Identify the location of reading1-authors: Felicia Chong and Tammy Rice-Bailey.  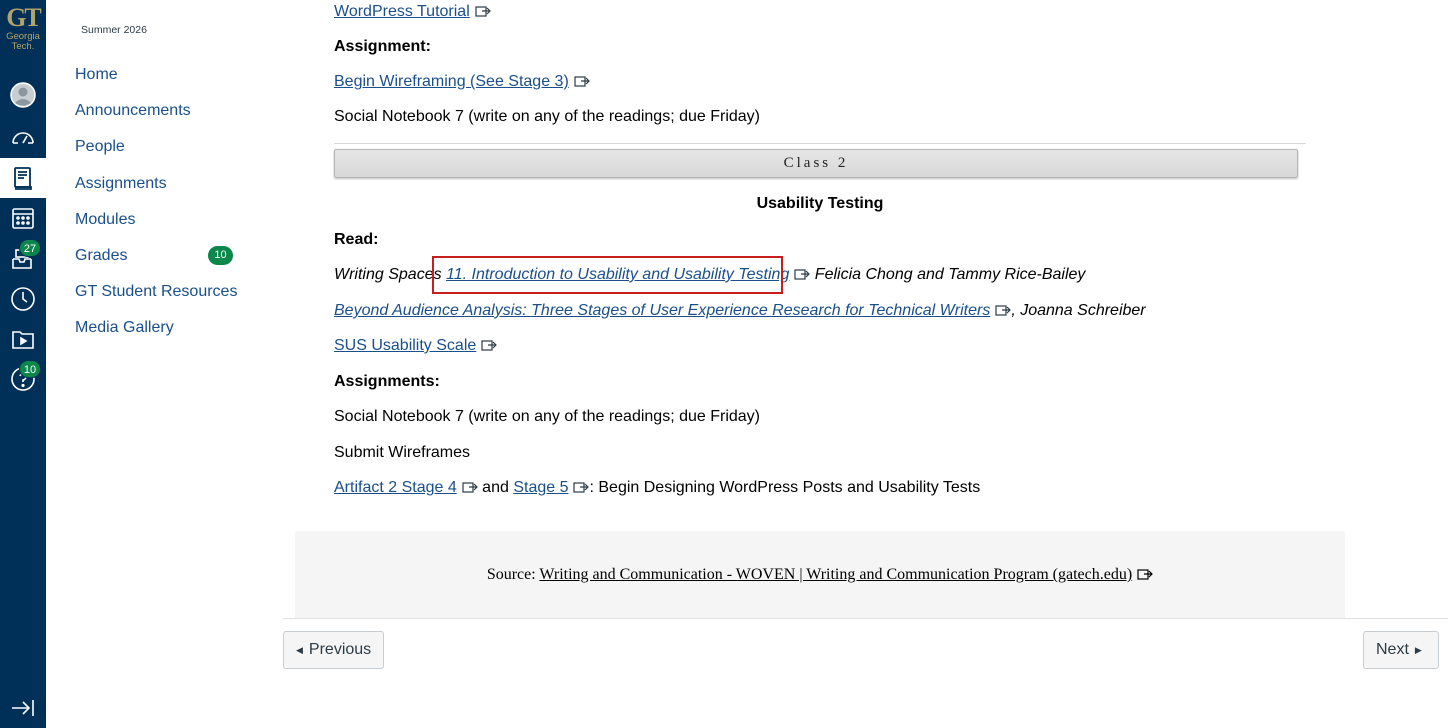
(948, 274).